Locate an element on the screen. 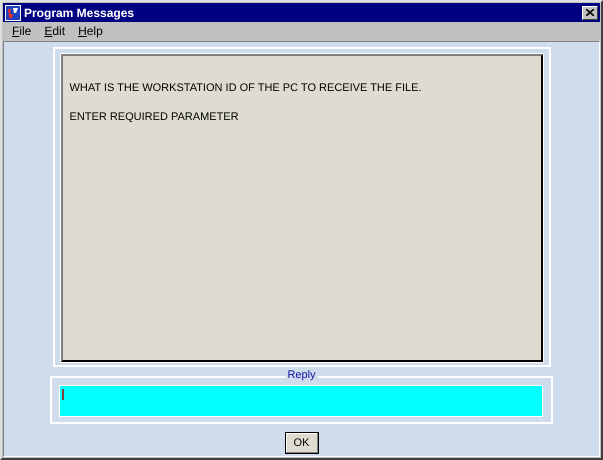  close-button is located at coordinates (590, 13).